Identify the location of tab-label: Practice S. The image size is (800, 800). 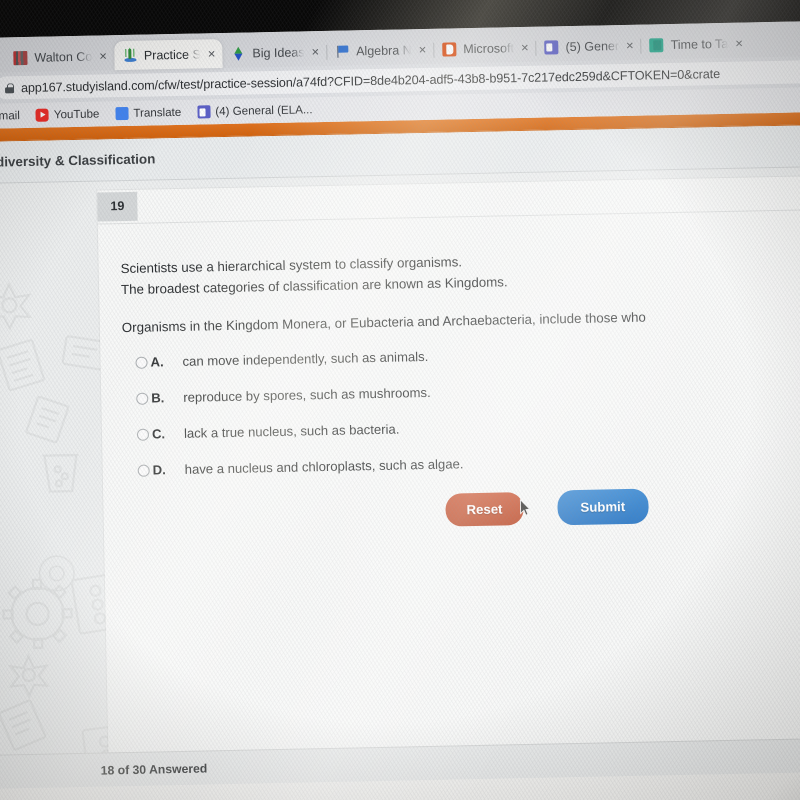
(172, 54).